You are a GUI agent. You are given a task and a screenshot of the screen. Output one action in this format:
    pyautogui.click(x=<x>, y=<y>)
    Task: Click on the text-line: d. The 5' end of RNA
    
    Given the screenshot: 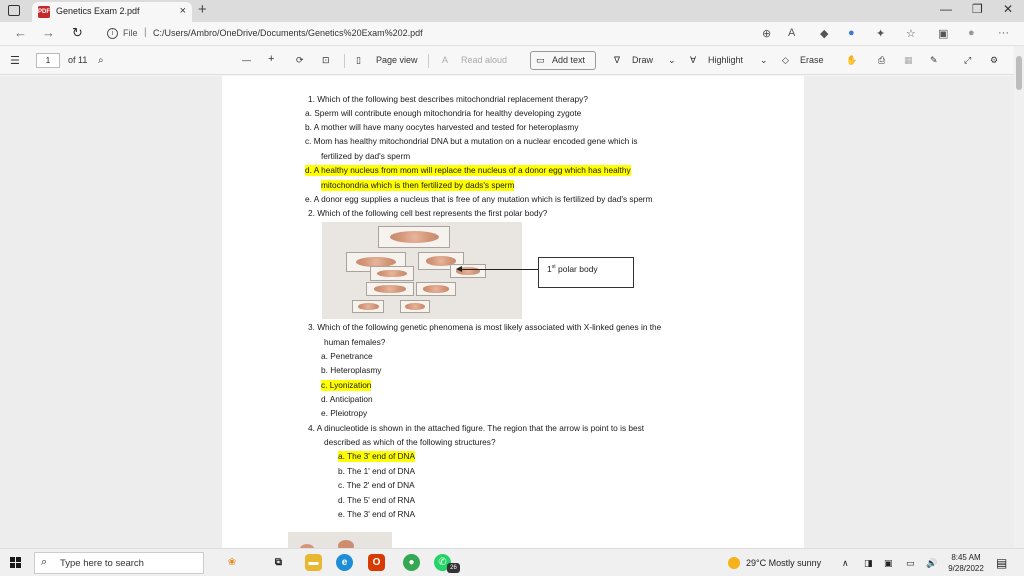 What is the action you would take?
    pyautogui.click(x=377, y=500)
    